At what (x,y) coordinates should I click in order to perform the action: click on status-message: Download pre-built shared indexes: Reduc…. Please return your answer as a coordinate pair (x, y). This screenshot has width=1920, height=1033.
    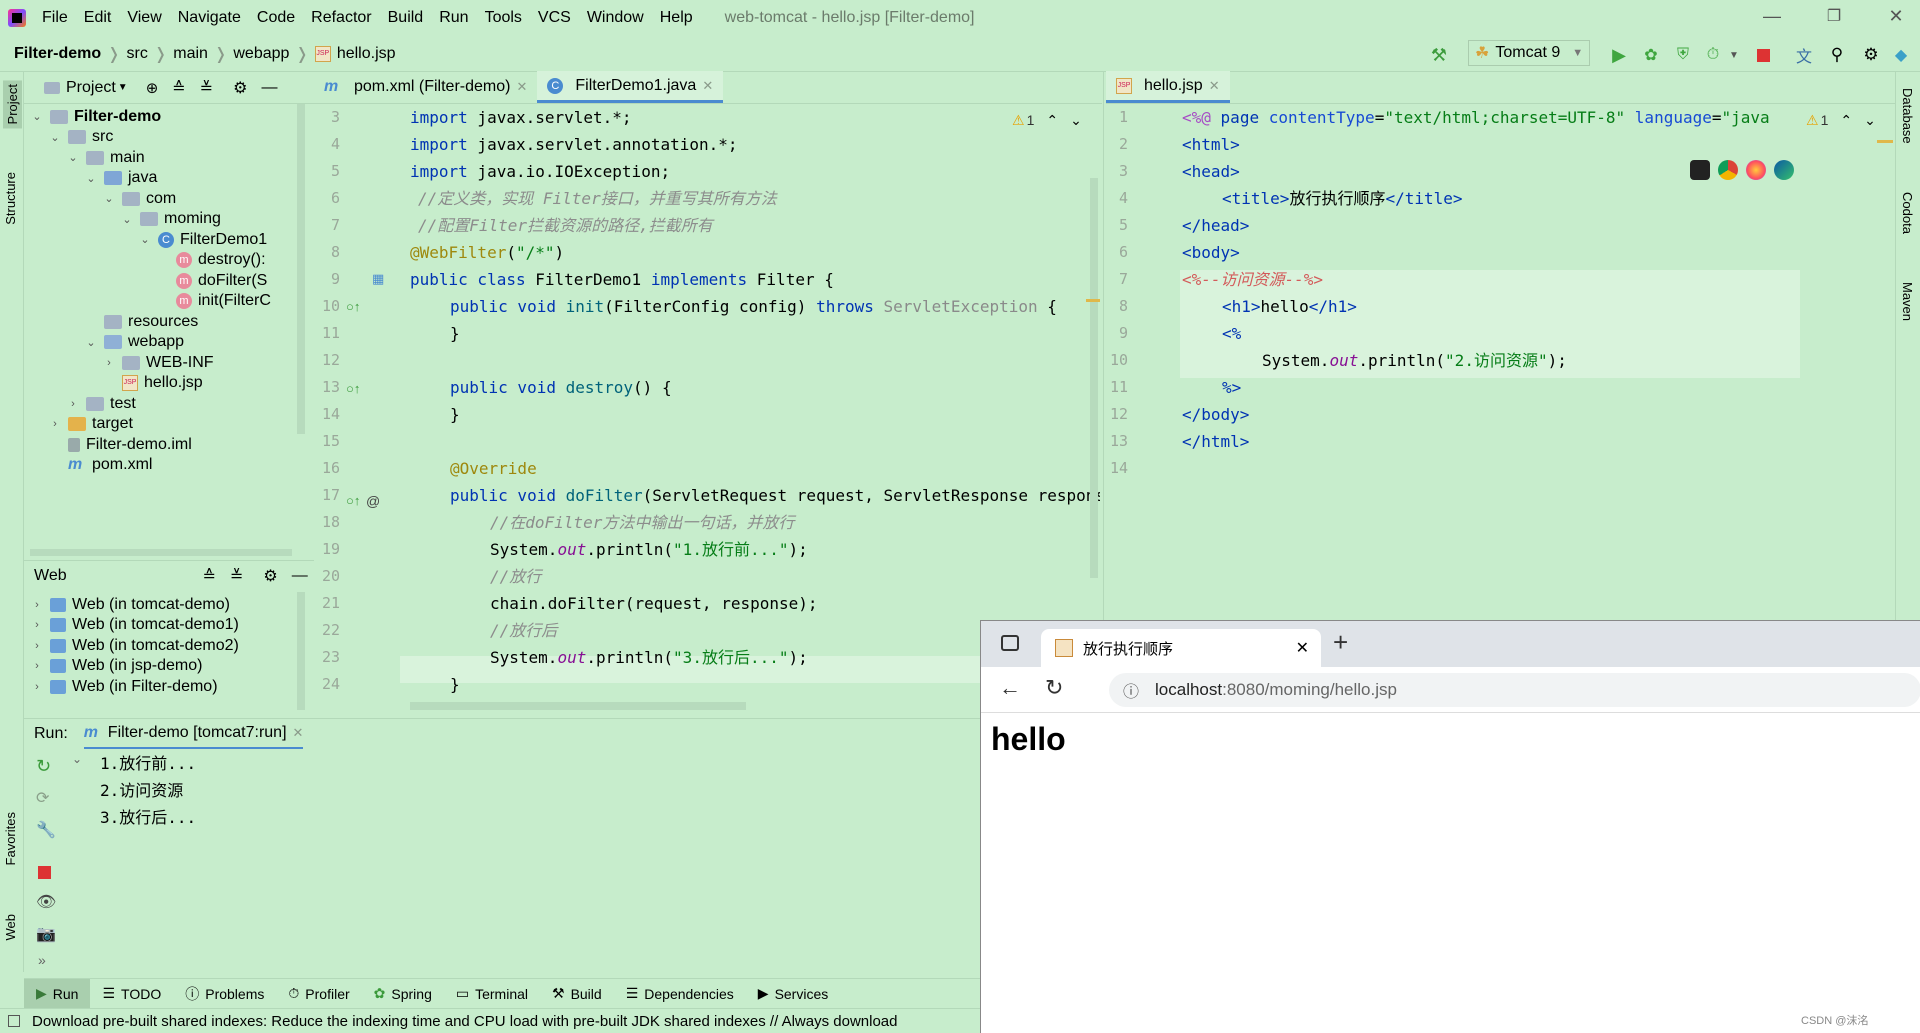
    Looking at the image, I should click on (464, 1021).